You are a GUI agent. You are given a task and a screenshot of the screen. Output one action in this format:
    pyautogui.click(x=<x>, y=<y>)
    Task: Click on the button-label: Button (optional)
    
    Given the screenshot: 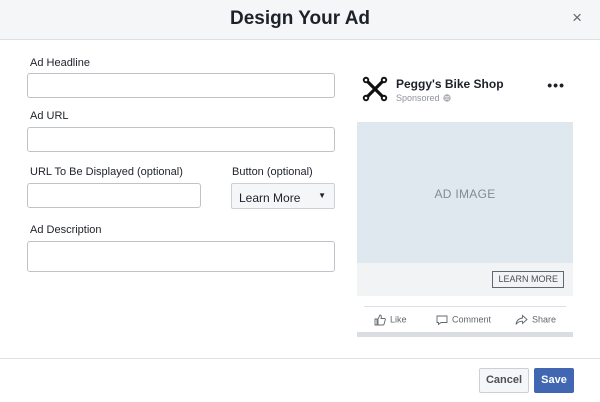 What is the action you would take?
    pyautogui.click(x=272, y=172)
    